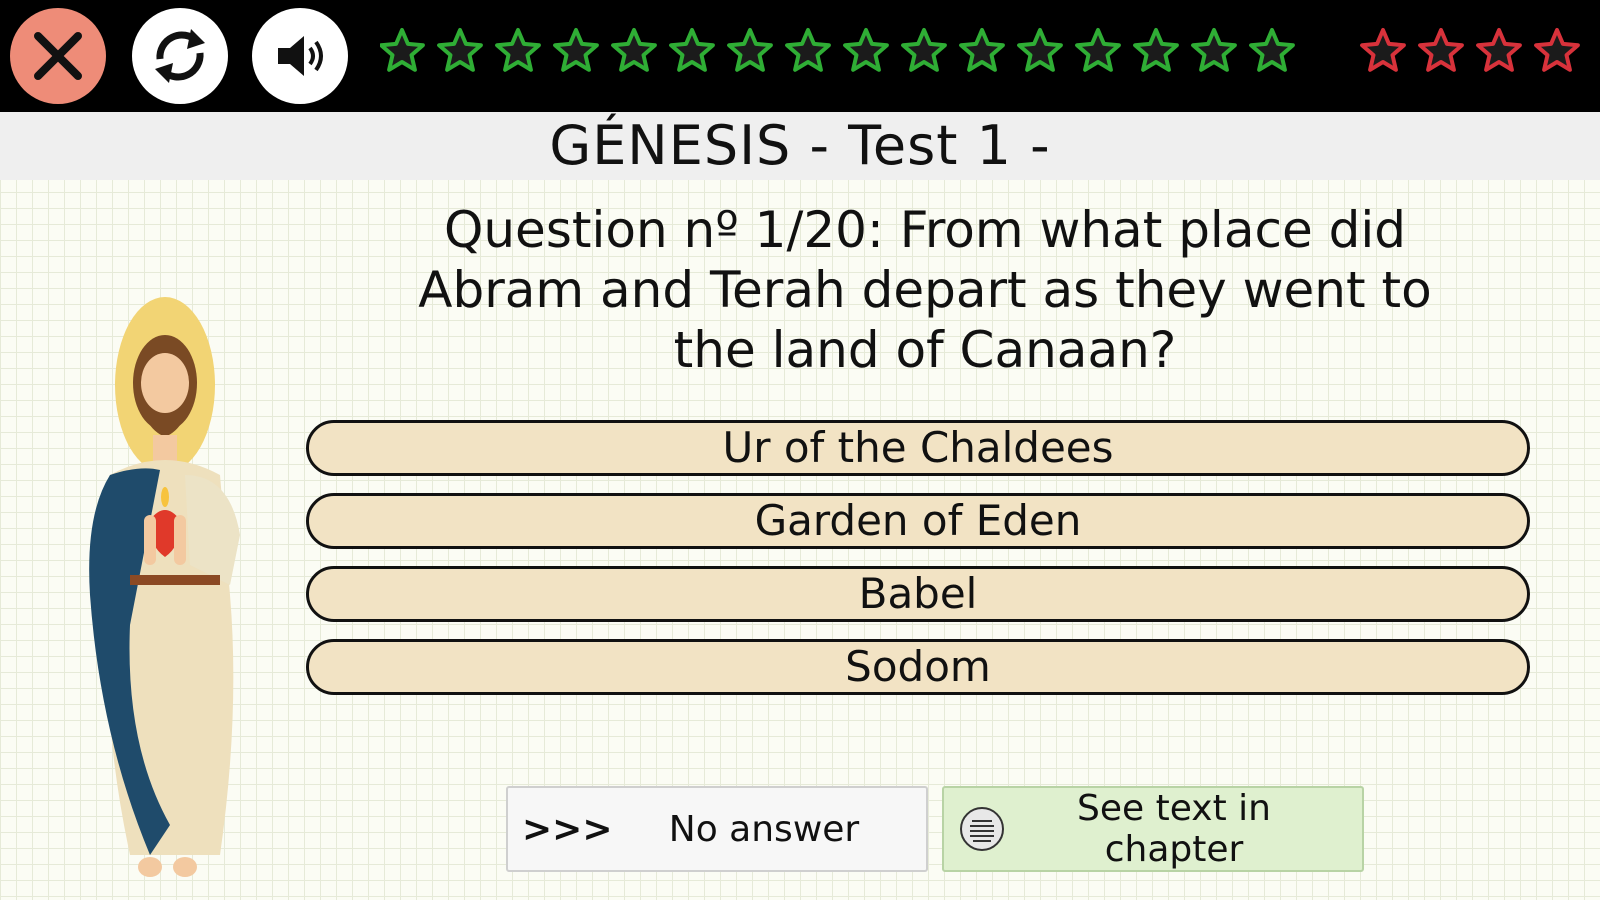 The width and height of the screenshot is (1600, 900). I want to click on sound-button, so click(300, 56).